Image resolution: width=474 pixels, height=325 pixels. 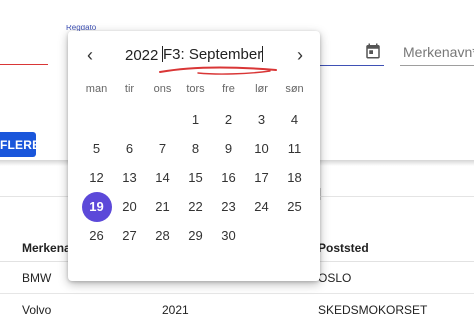 I want to click on weekday-label: søn, so click(x=294, y=89).